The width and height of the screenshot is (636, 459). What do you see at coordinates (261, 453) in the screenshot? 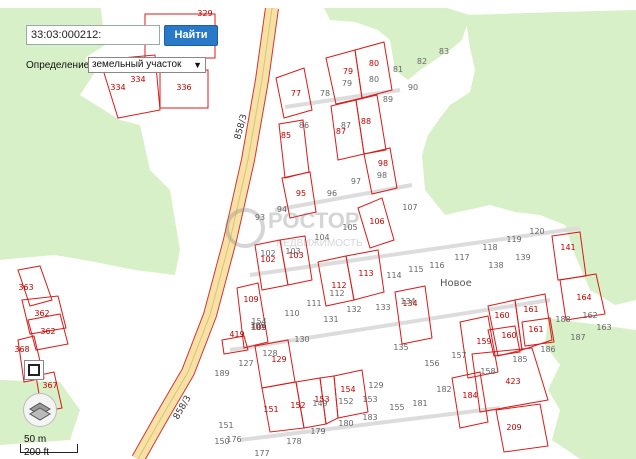
I see `parcel-number-label: 177` at bounding box center [261, 453].